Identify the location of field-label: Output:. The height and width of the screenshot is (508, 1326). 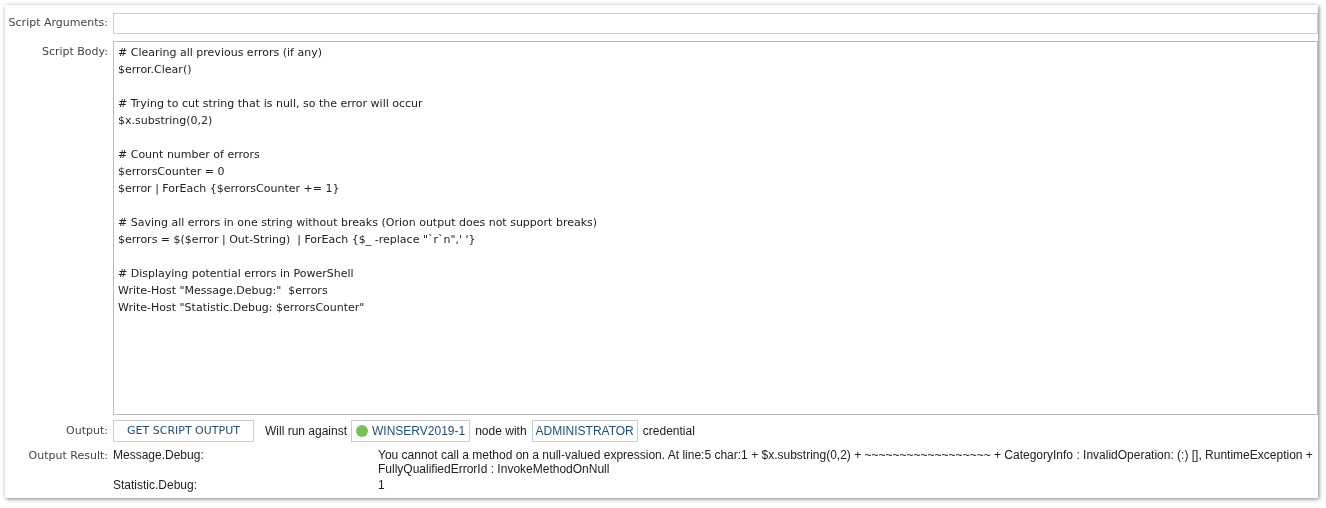
(87, 430).